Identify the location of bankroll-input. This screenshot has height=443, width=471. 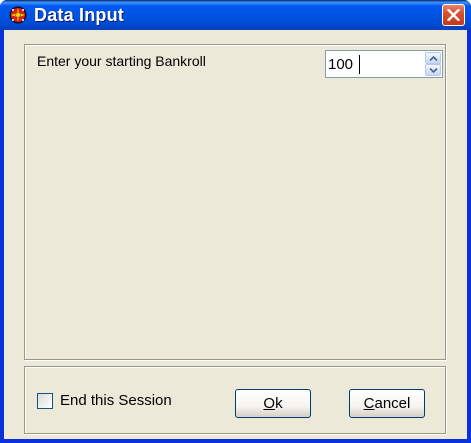
(372, 64).